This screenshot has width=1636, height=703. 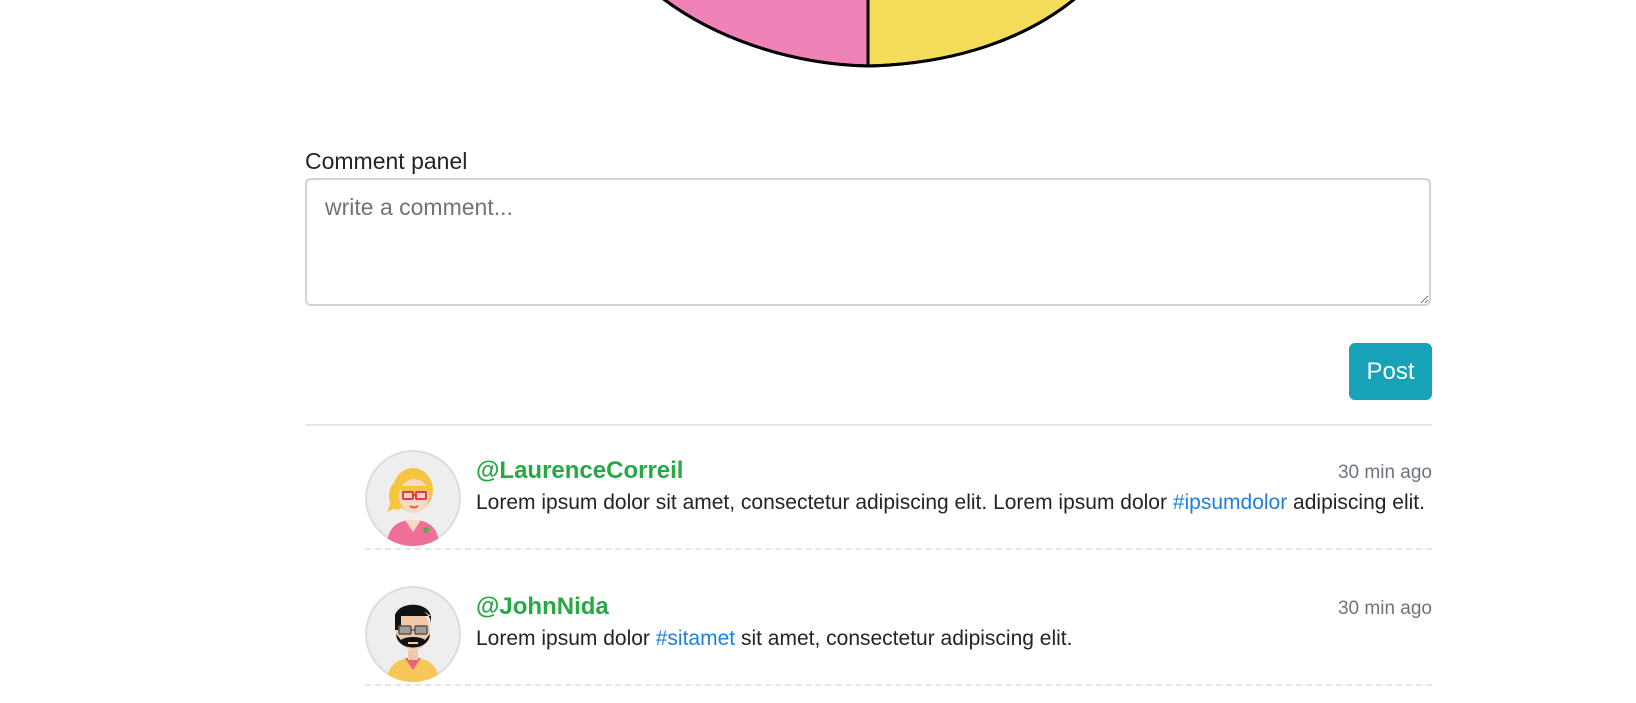 I want to click on pie-chart, so click(x=869, y=34).